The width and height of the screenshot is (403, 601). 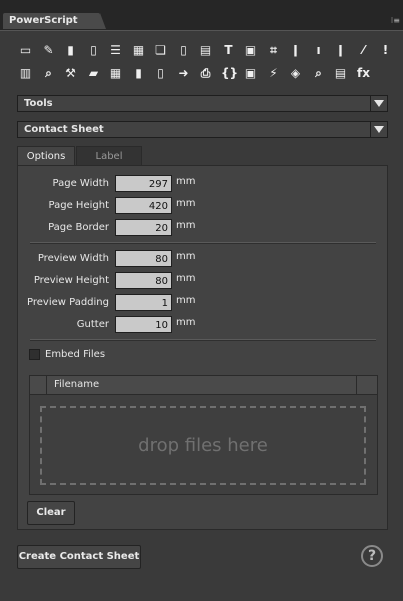 What do you see at coordinates (186, 256) in the screenshot?
I see `preview-width-unit: mm` at bounding box center [186, 256].